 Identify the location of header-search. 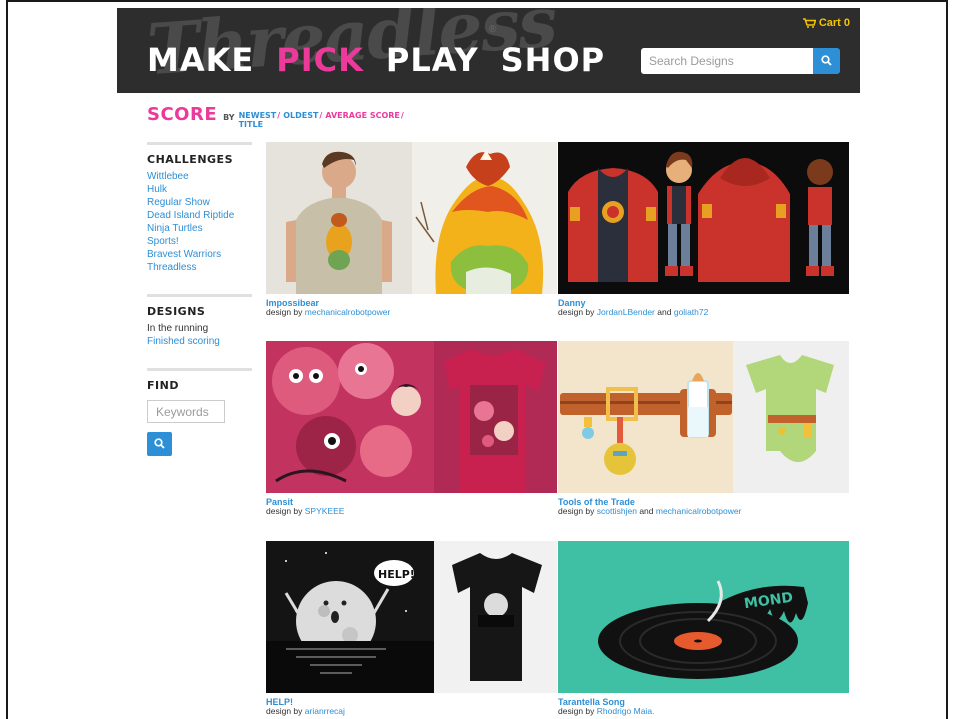
(740, 61).